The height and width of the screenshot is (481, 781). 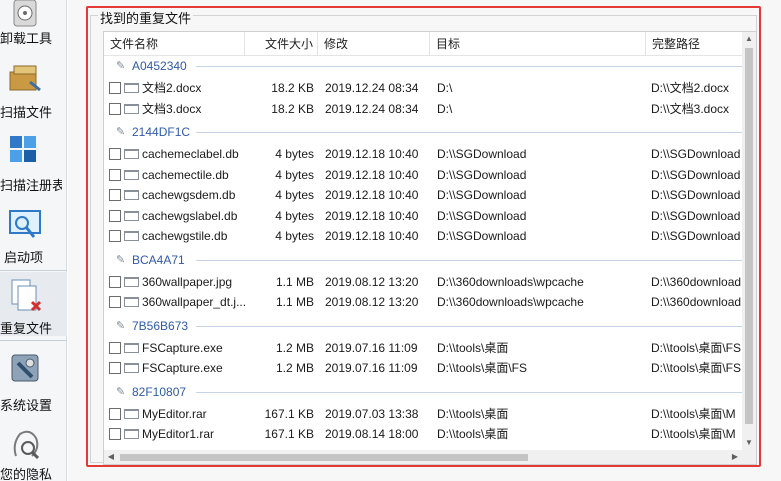 What do you see at coordinates (26, 38) in the screenshot?
I see `sidebar-item-label: 卸载工具` at bounding box center [26, 38].